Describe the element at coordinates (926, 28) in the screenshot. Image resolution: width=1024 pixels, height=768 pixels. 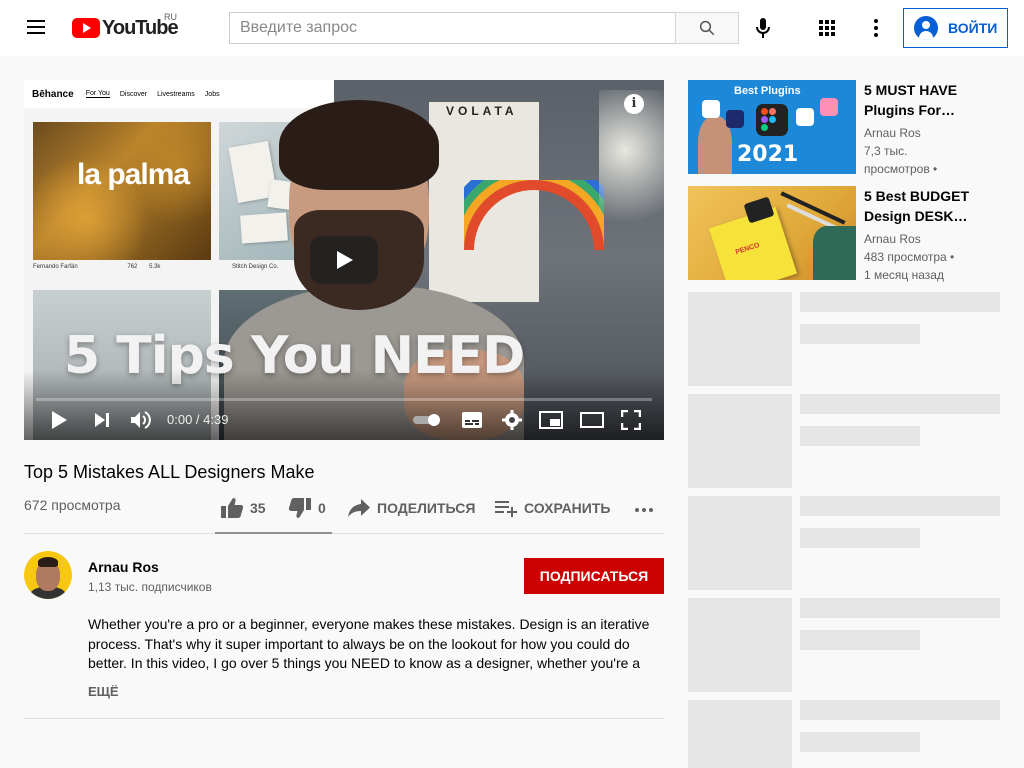
I see `account-icon` at that location.